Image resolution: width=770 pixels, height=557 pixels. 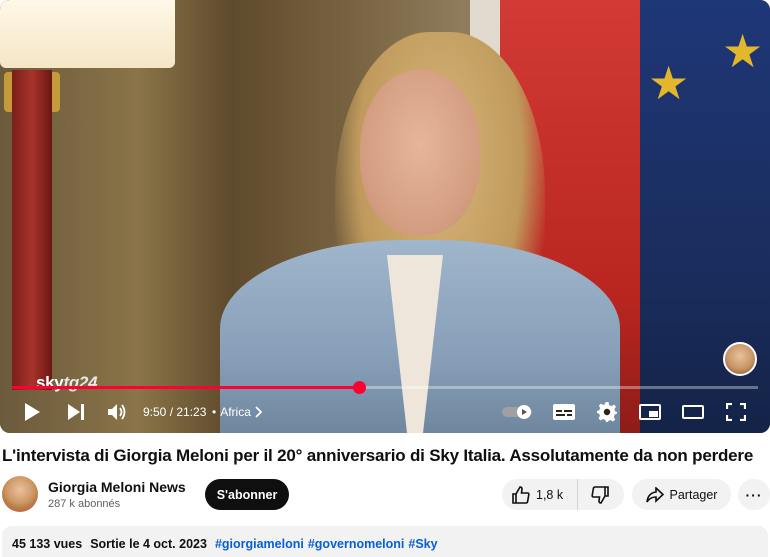 I want to click on share-button: Partager, so click(x=681, y=494).